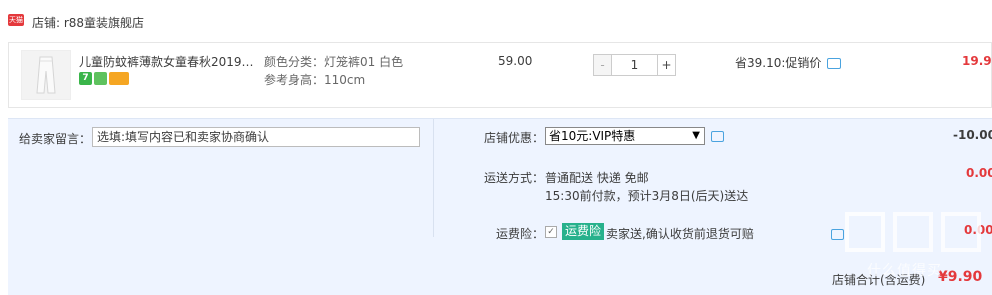  What do you see at coordinates (647, 196) in the screenshot?
I see `shipping-eta: 15:30前付款，预计3月8日(后天)送达` at bounding box center [647, 196].